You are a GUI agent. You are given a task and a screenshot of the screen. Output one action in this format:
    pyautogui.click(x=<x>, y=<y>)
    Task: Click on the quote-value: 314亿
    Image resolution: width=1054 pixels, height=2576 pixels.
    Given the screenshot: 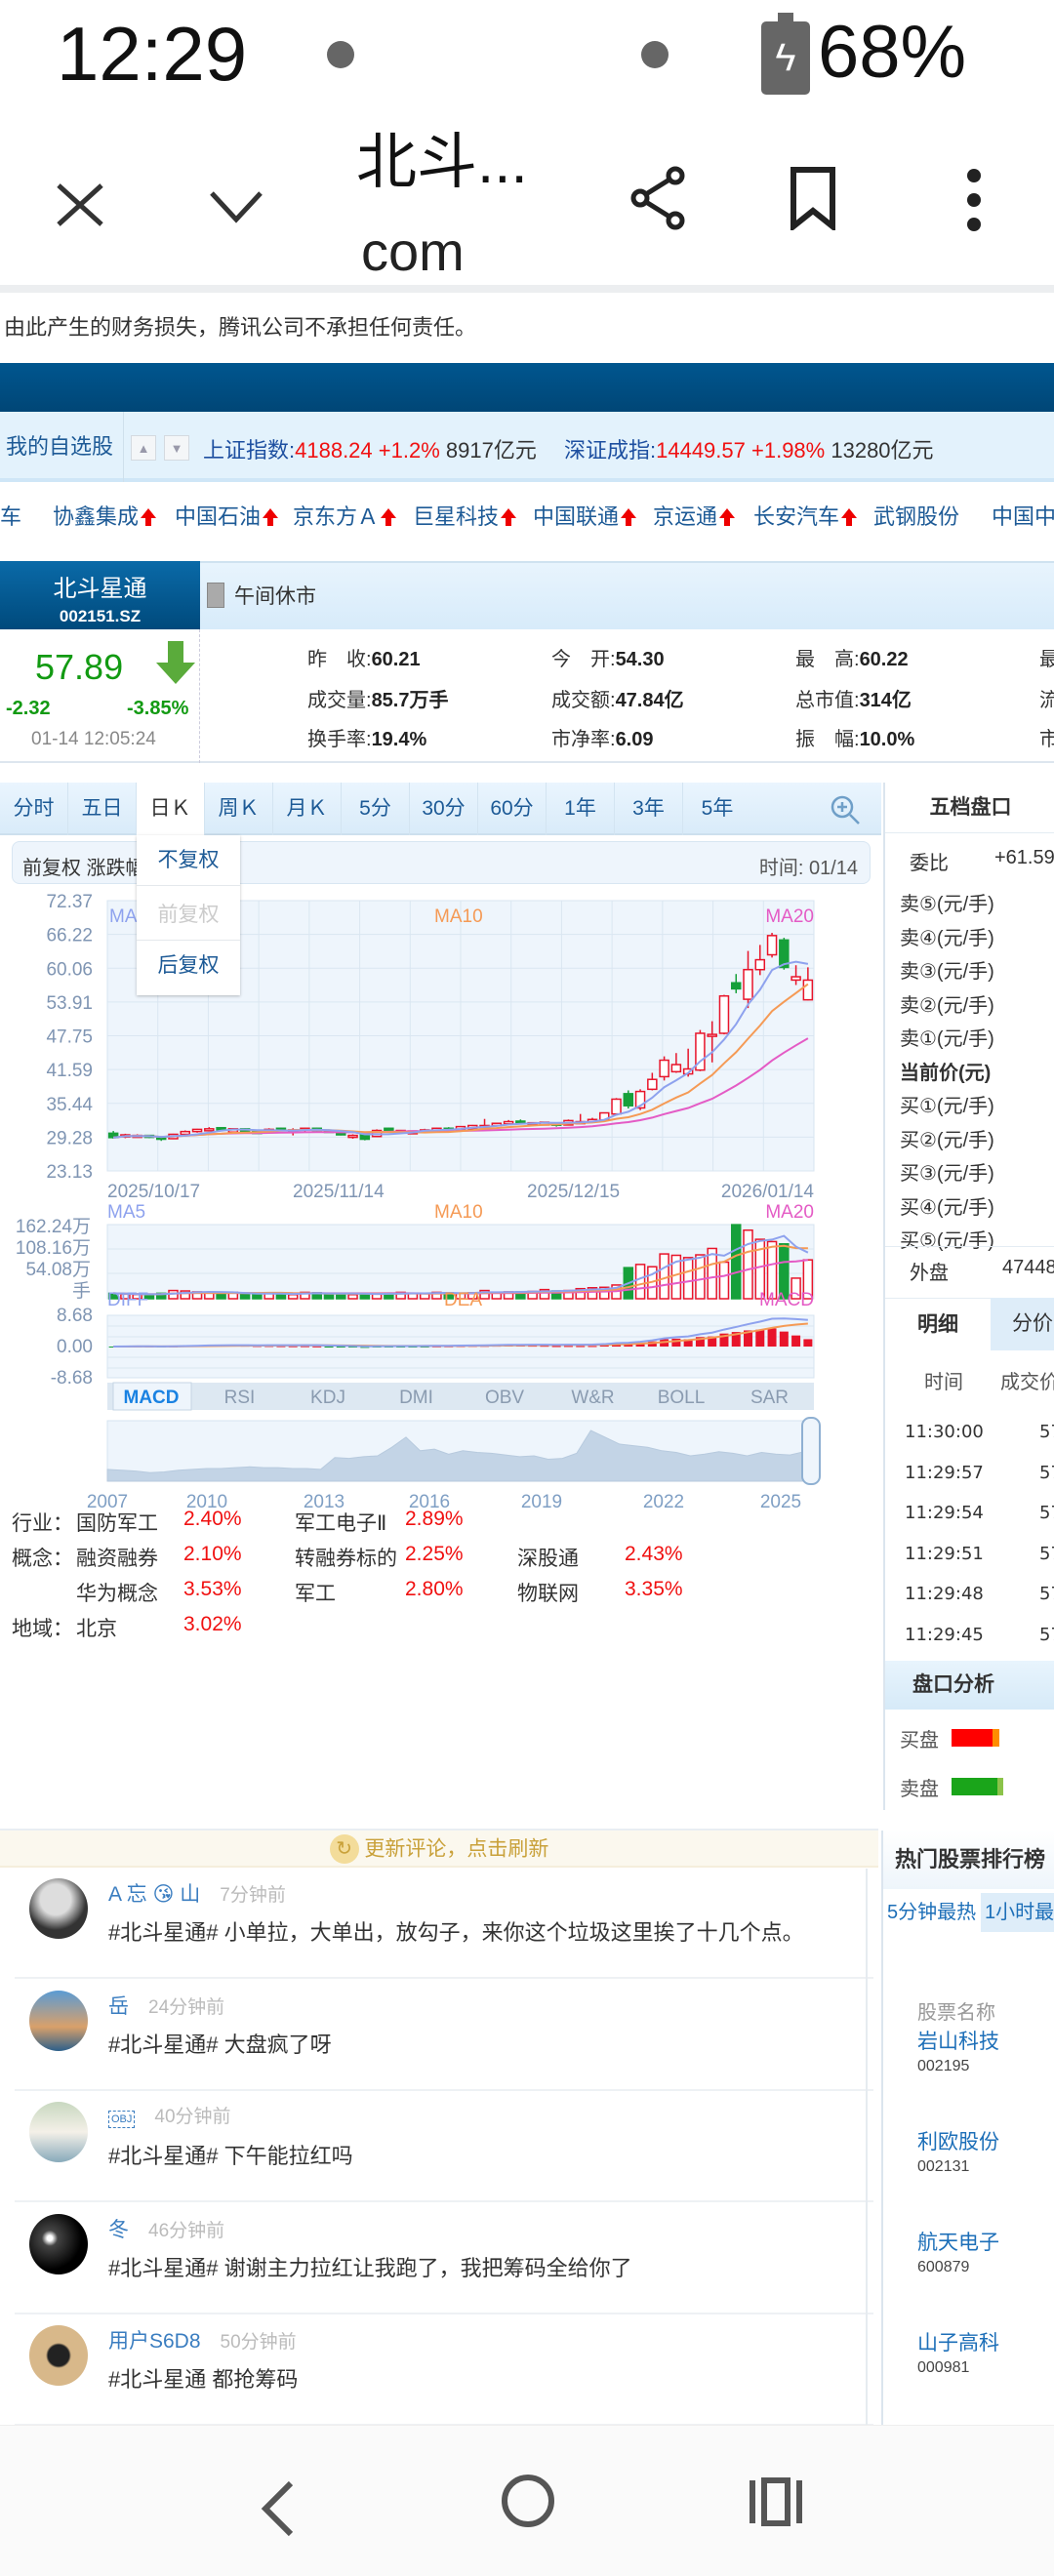 What is the action you would take?
    pyautogui.click(x=886, y=700)
    